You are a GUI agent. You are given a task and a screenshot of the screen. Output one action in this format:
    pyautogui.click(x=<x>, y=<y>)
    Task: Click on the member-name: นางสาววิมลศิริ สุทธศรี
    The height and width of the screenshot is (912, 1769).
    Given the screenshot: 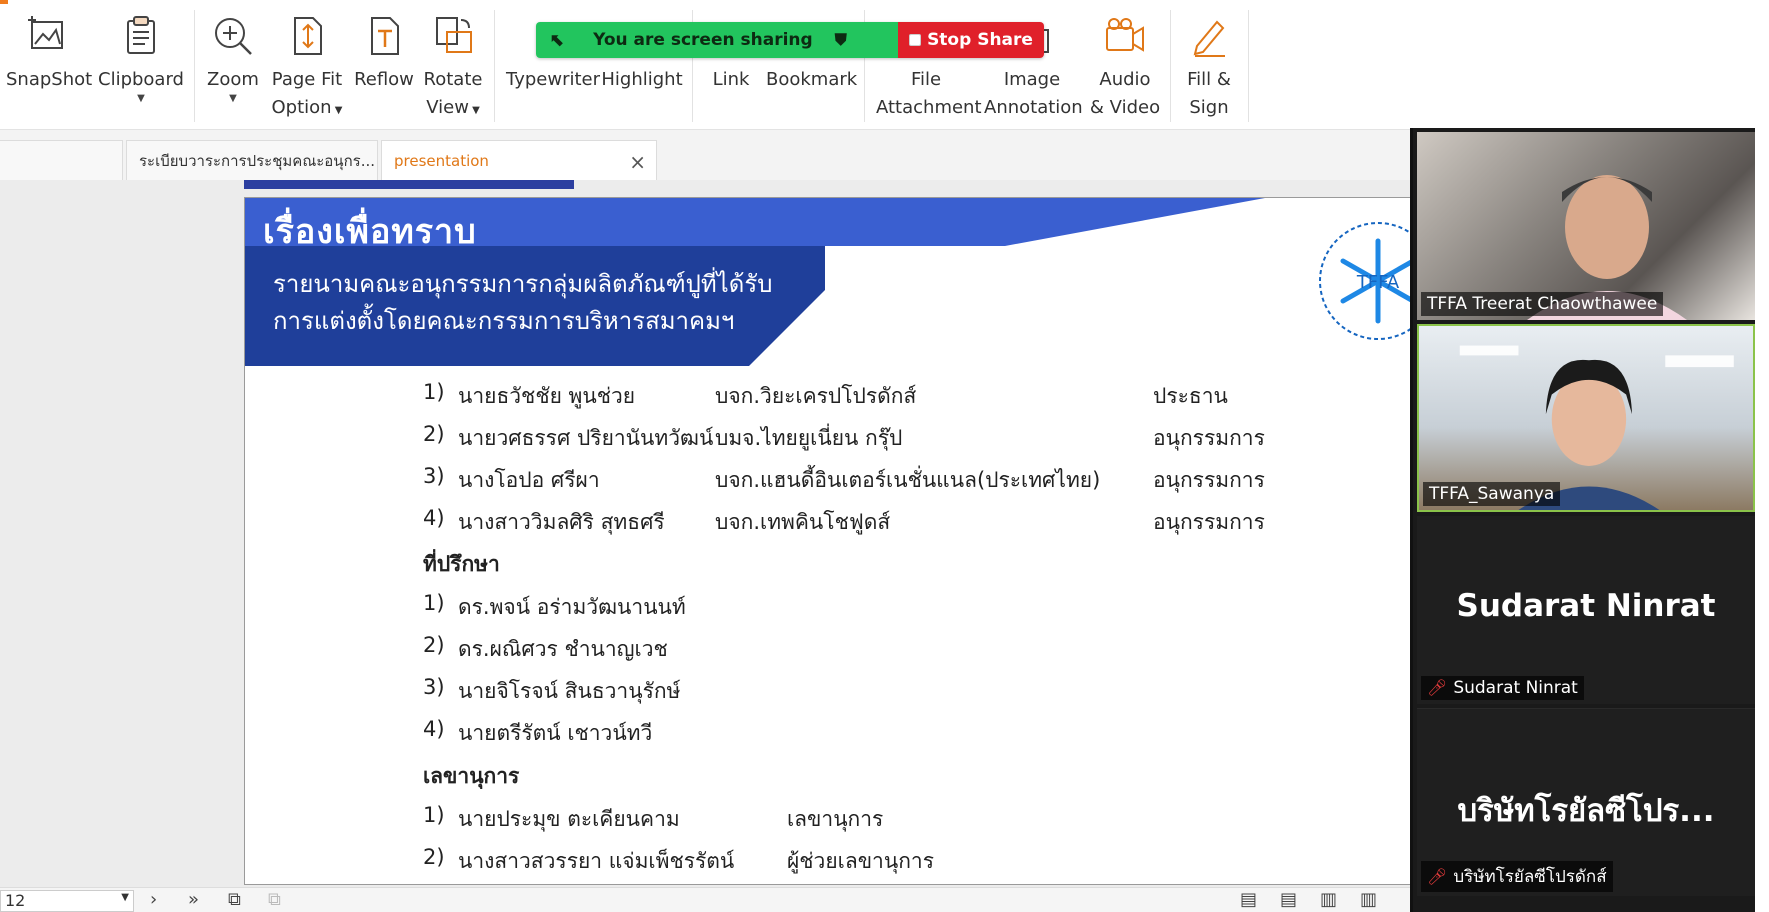 What is the action you would take?
    pyautogui.click(x=561, y=522)
    